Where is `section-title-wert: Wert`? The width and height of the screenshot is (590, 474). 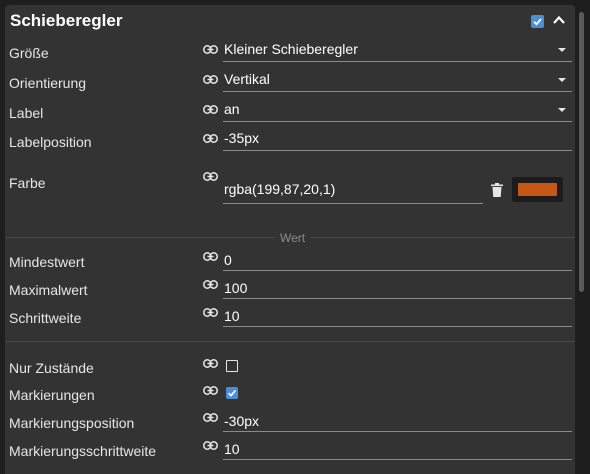
section-title-wert: Wert is located at coordinates (293, 238).